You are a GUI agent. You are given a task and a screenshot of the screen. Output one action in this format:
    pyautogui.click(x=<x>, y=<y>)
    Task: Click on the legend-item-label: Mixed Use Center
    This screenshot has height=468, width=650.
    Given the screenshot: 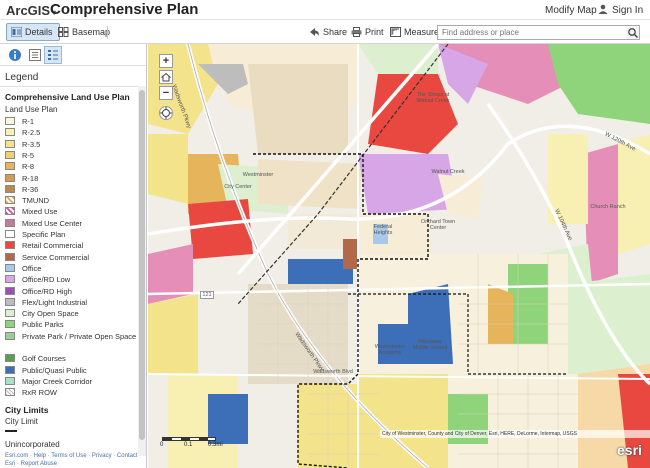 What is the action you would take?
    pyautogui.click(x=52, y=223)
    